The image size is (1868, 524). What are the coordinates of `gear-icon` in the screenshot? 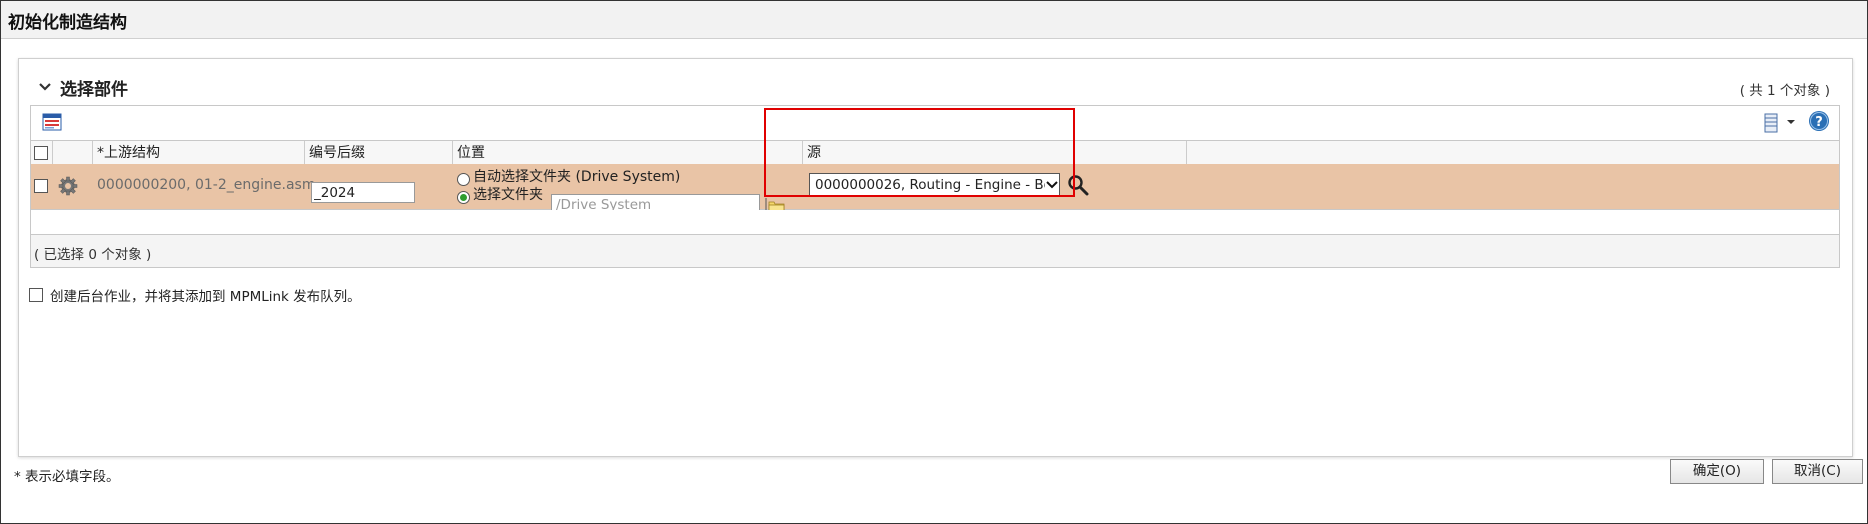 It's located at (68, 186).